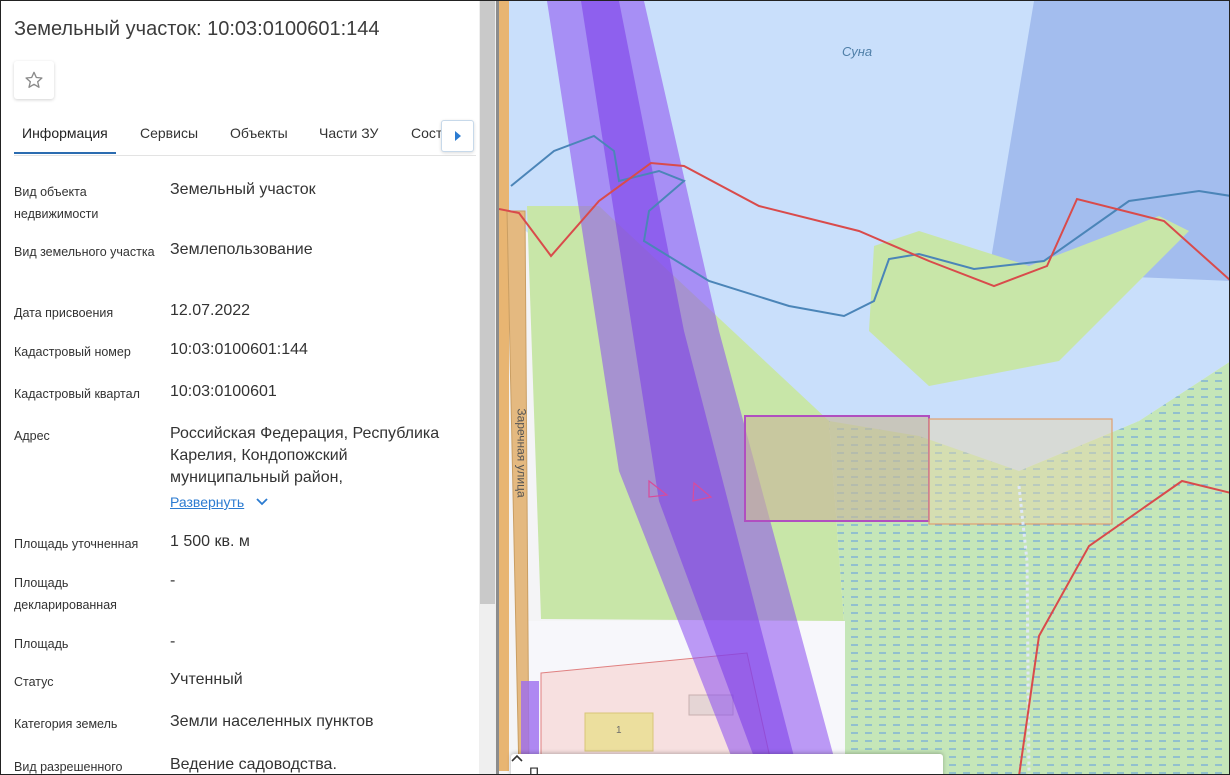 The height and width of the screenshot is (775, 1230). What do you see at coordinates (56, 203) in the screenshot?
I see `label-object-type: Вид объекта недвижимости` at bounding box center [56, 203].